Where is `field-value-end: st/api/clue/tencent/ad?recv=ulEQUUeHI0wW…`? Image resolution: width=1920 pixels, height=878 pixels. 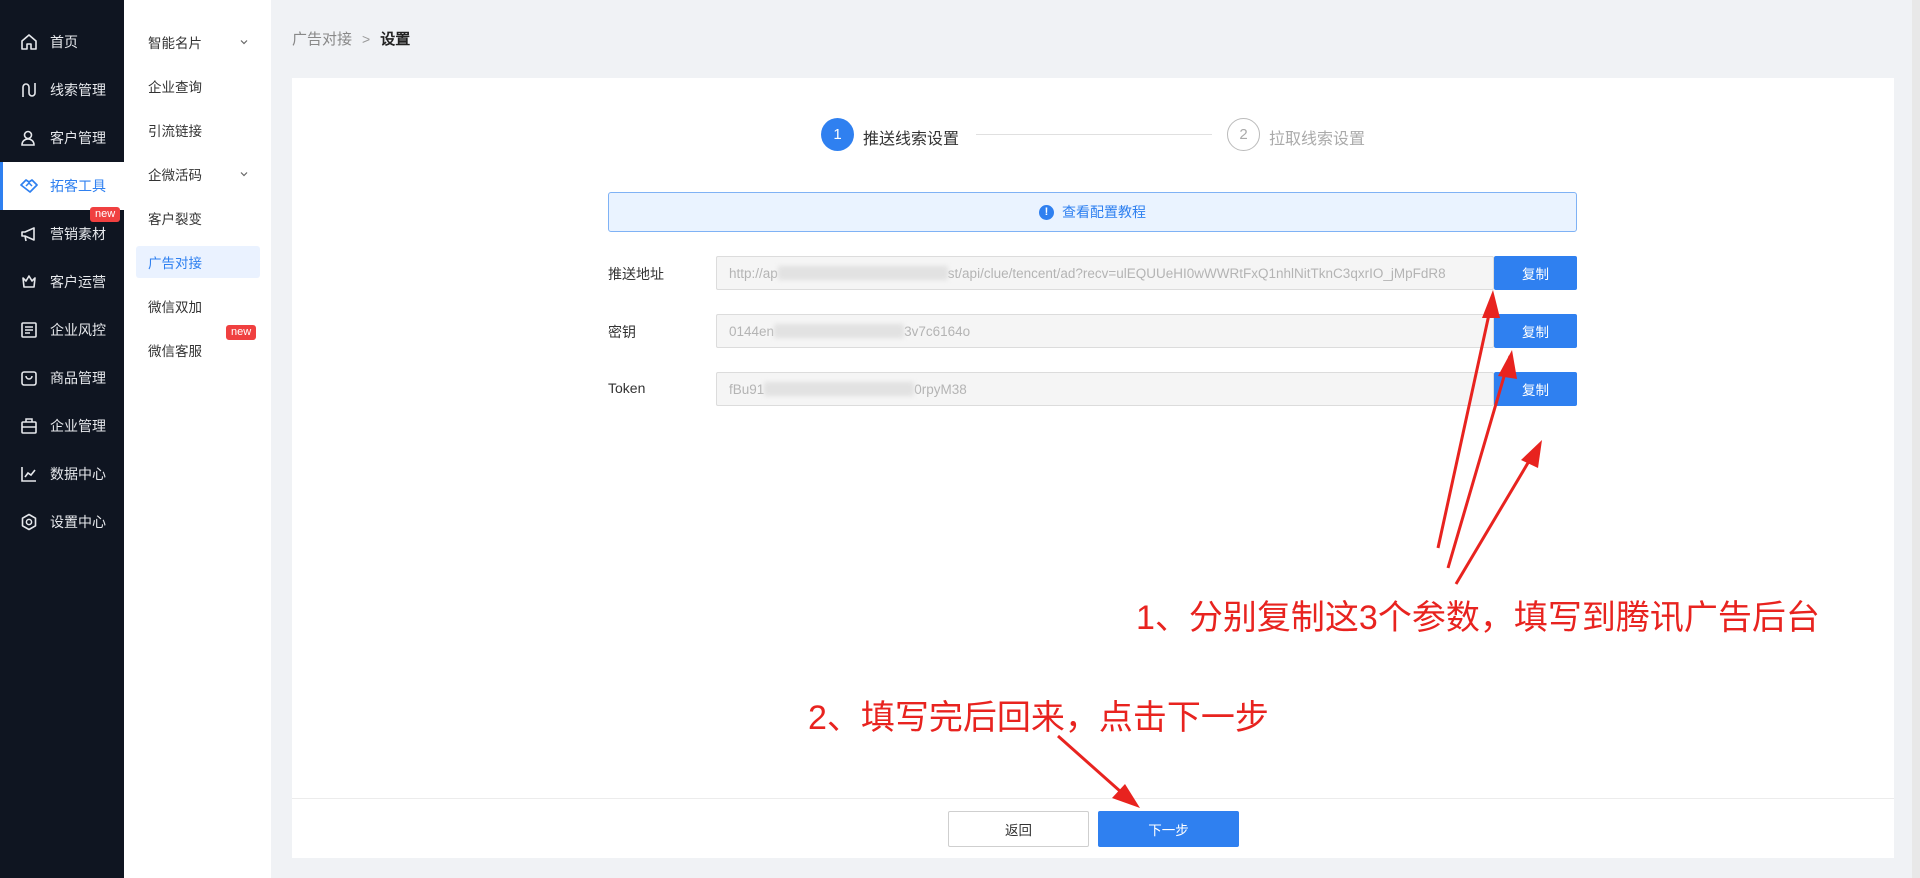 field-value-end: st/api/clue/tencent/ad?recv=ulEQUUeHI0wW… is located at coordinates (1196, 273).